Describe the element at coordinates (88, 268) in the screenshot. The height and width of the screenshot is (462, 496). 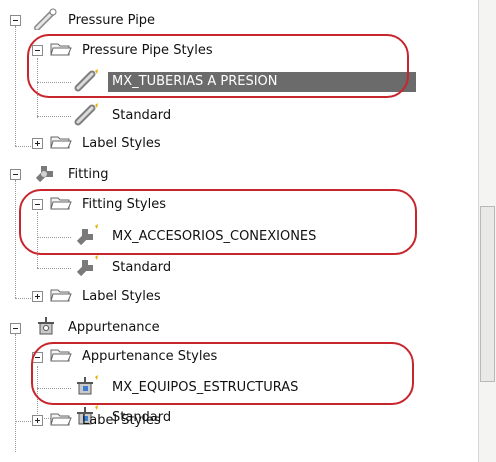
I see `fitting-style-icon` at that location.